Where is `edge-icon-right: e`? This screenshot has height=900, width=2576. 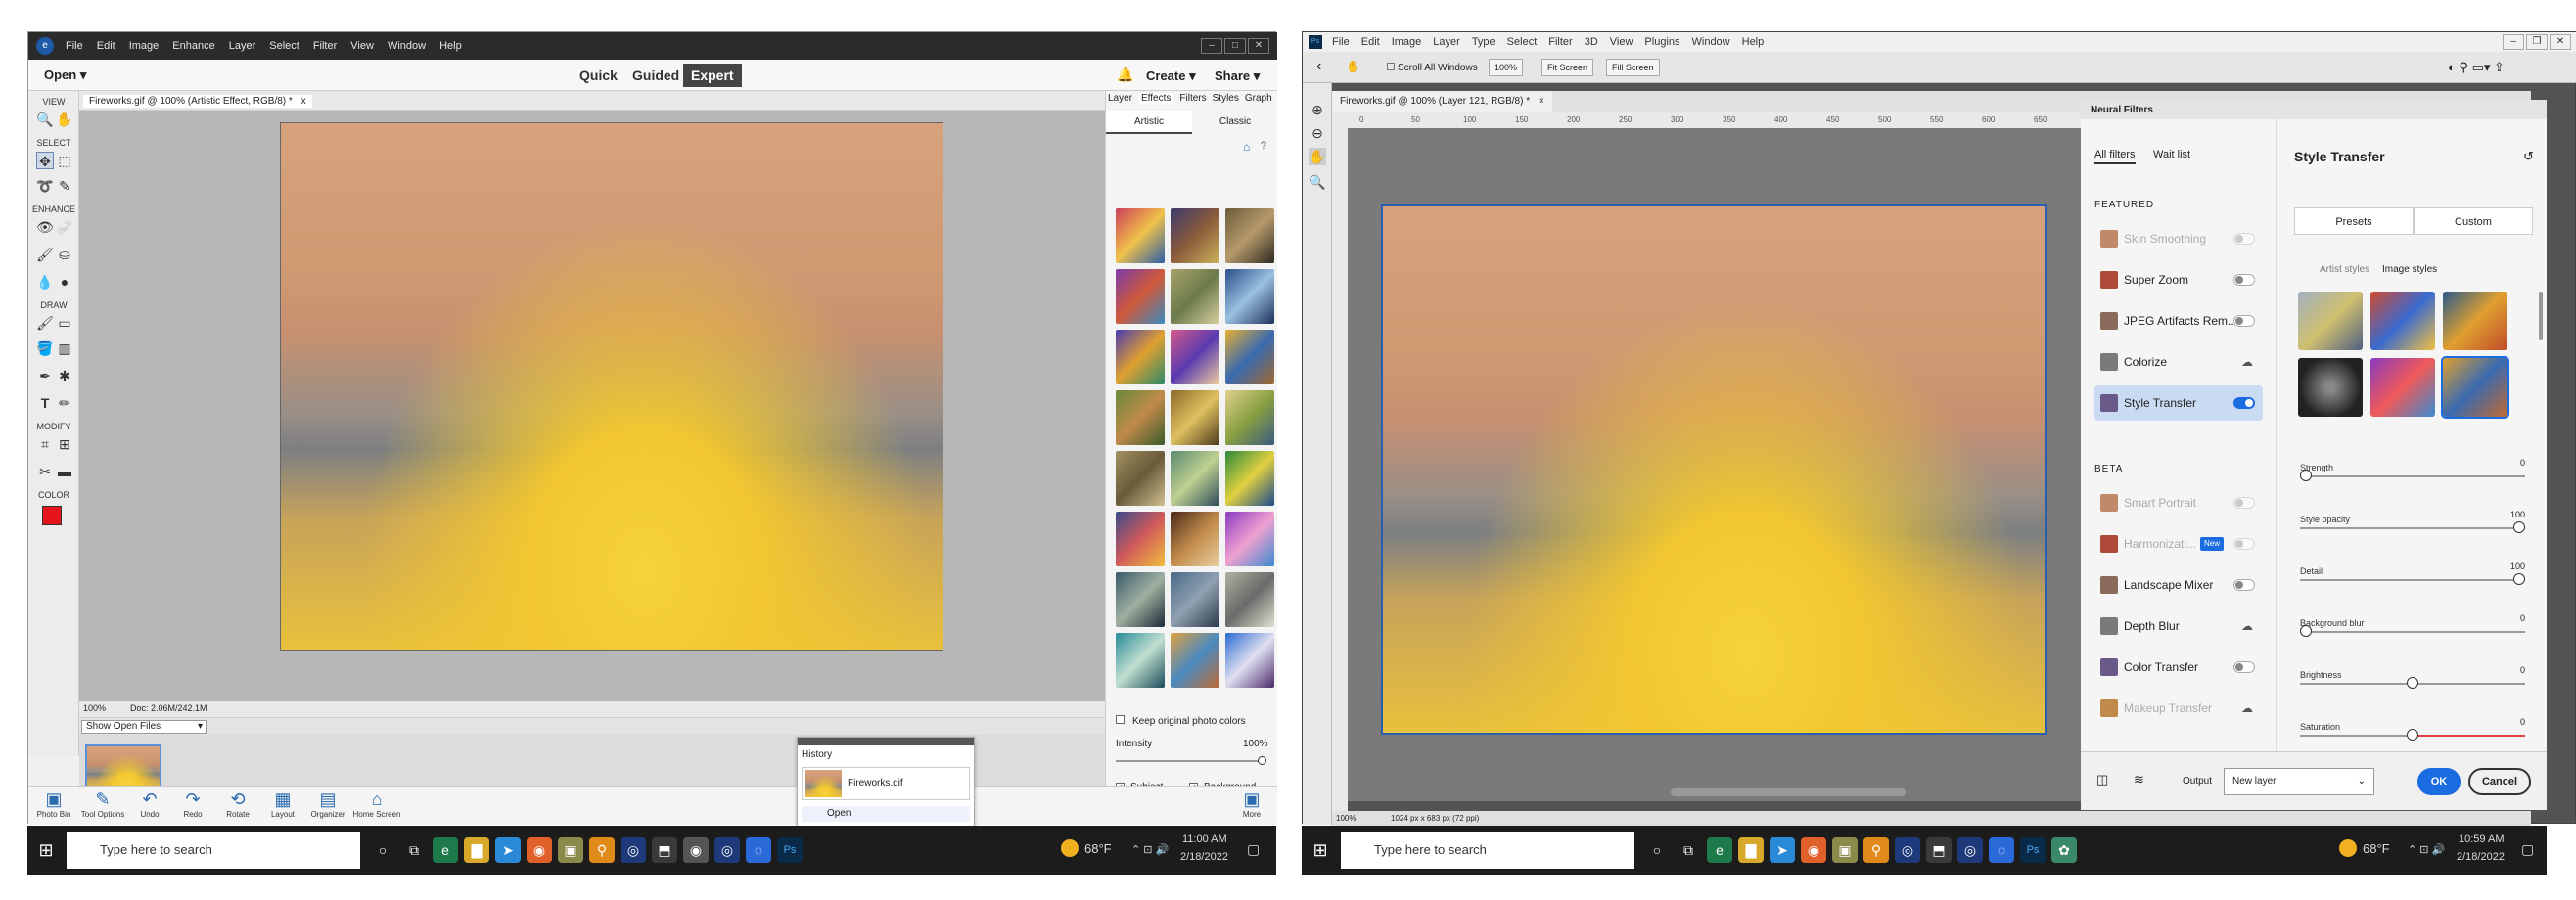
edge-icon-right: e is located at coordinates (1720, 850).